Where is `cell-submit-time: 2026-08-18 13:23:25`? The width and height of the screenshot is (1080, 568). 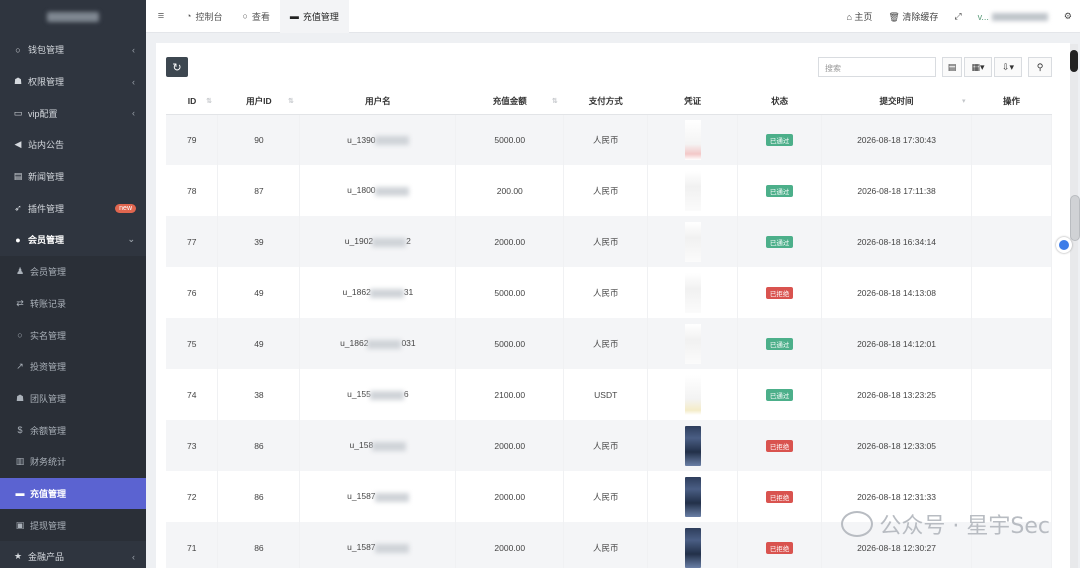 cell-submit-time: 2026-08-18 13:23:25 is located at coordinates (896, 394).